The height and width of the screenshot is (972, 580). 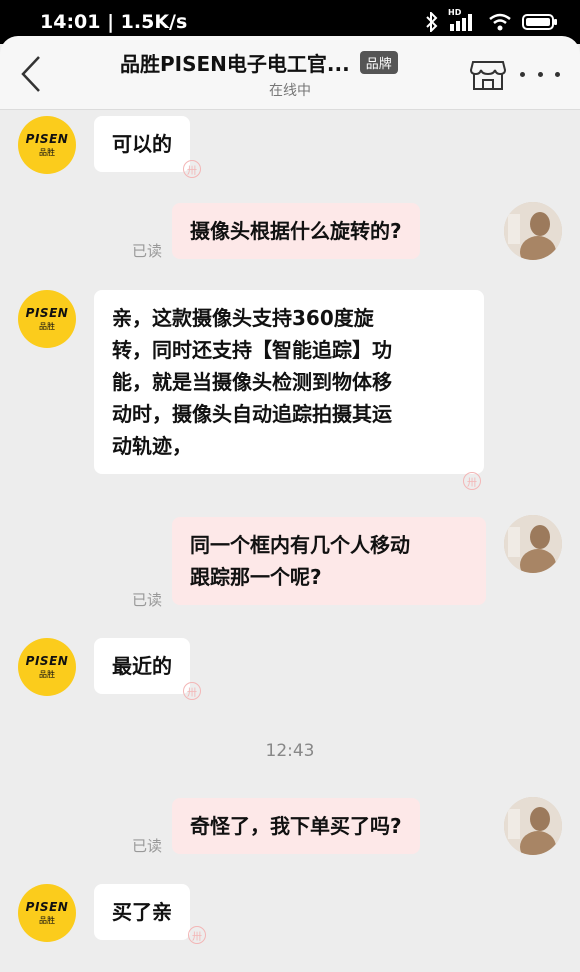 I want to click on message-bubble-shop: 可以的, so click(x=142, y=144).